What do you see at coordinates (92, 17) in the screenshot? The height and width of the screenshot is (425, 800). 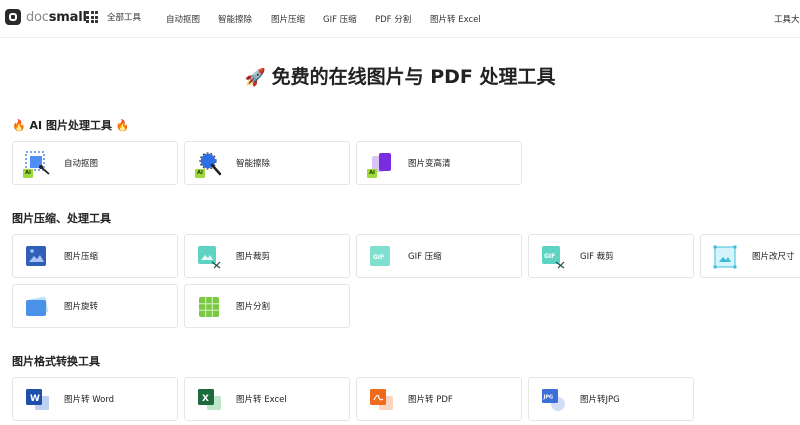 I see `grid-menu-icon` at bounding box center [92, 17].